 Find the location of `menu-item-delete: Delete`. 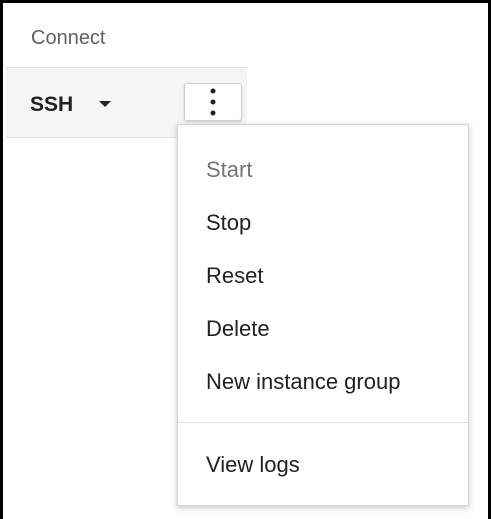

menu-item-delete: Delete is located at coordinates (323, 329).